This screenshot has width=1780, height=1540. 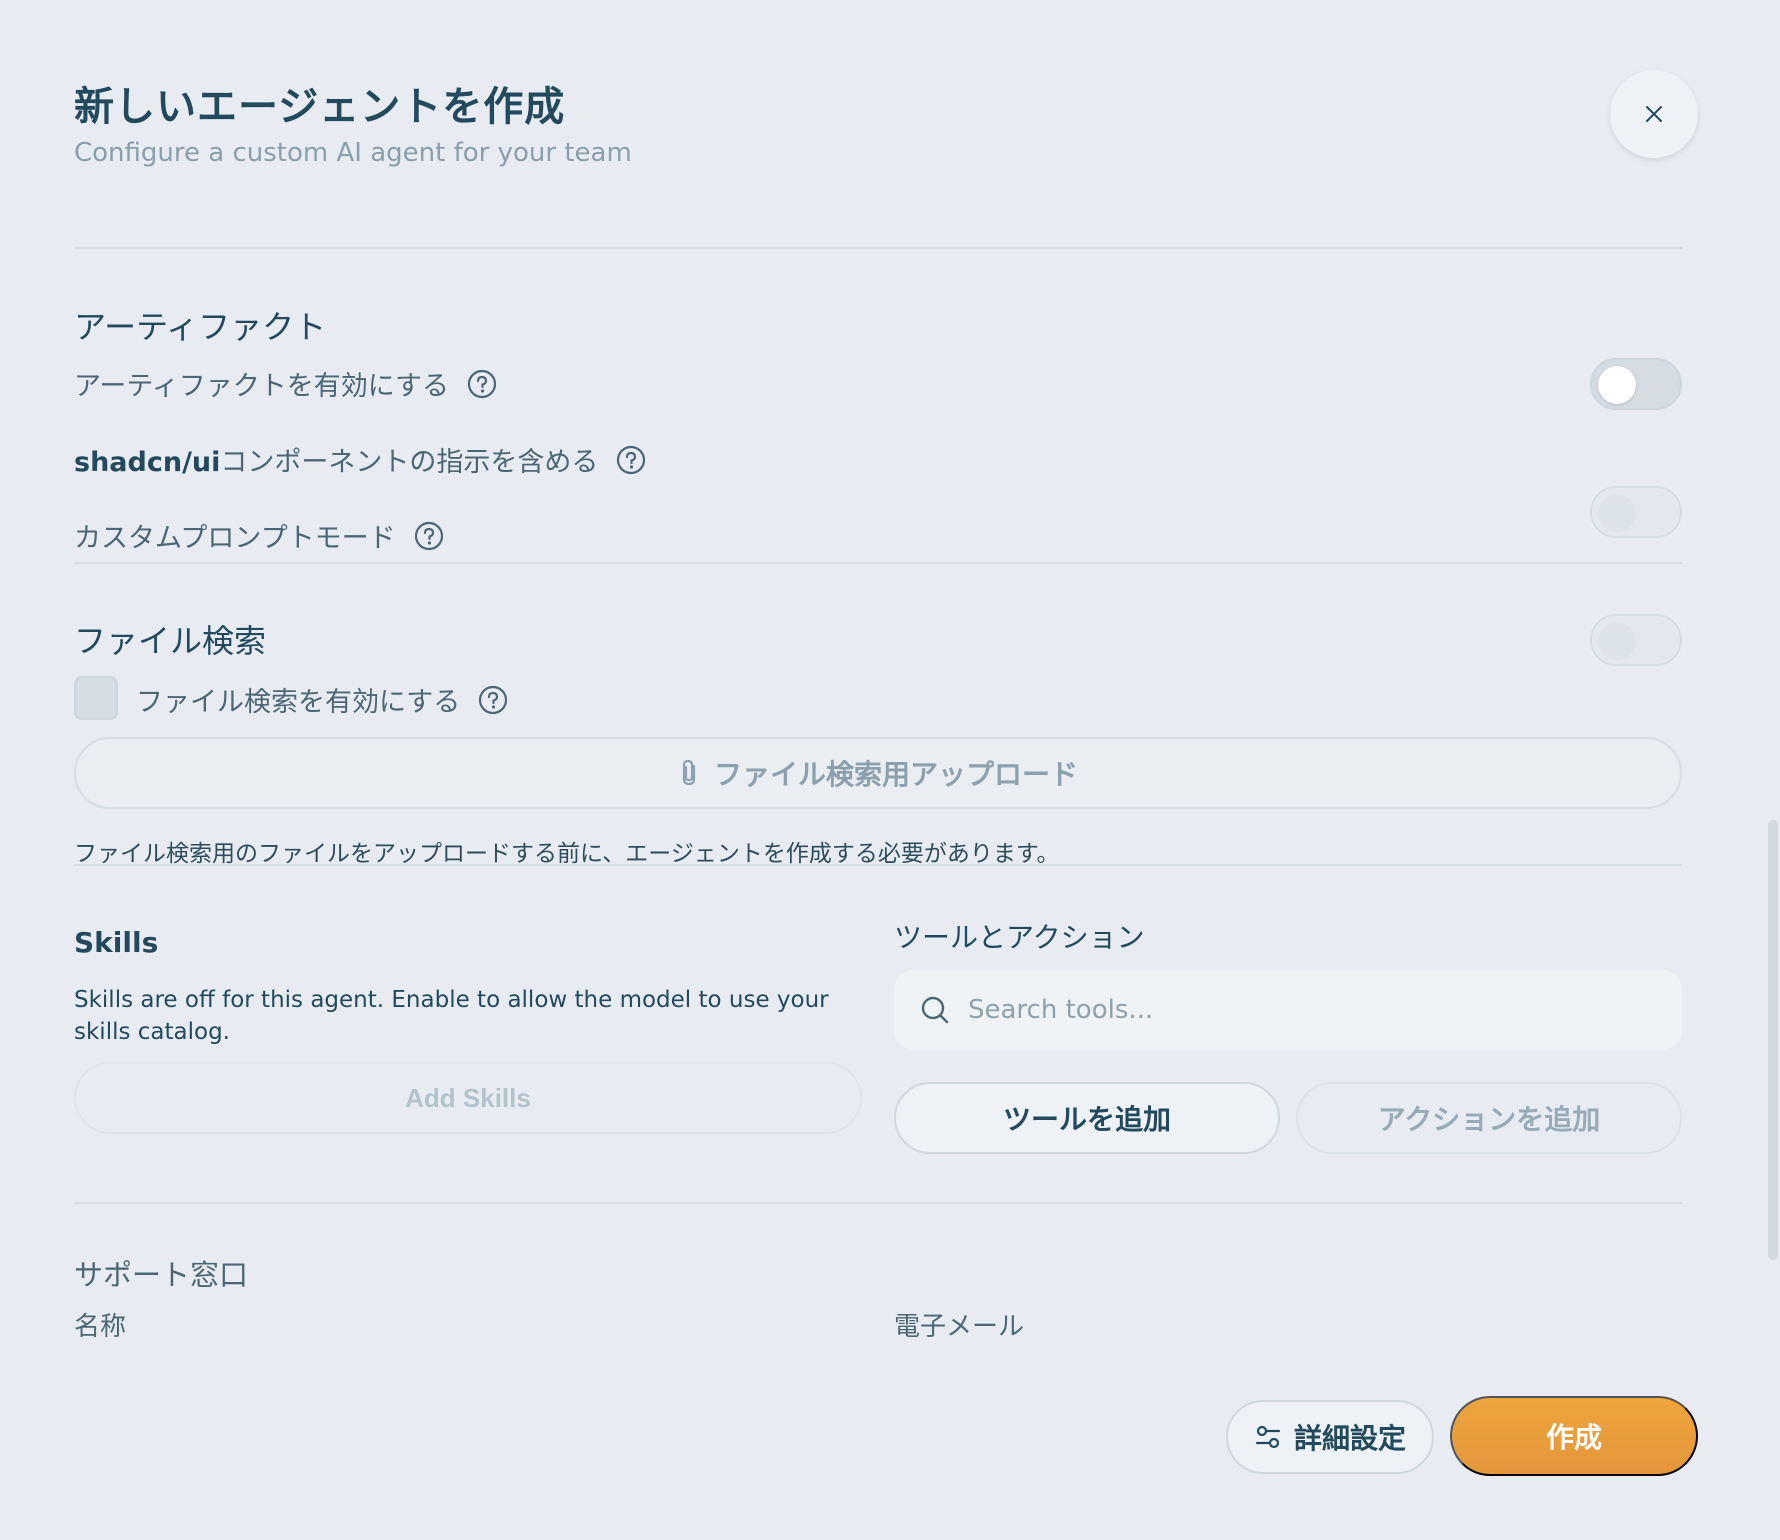 I want to click on add-tools-button: ツールを追加, so click(x=1087, y=1118).